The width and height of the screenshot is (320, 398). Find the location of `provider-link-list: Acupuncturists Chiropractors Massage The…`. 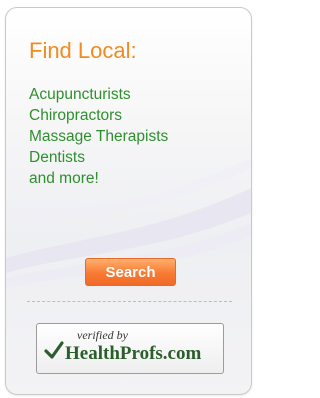

provider-link-list: Acupuncturists Chiropractors Massage The… is located at coordinates (98, 136).